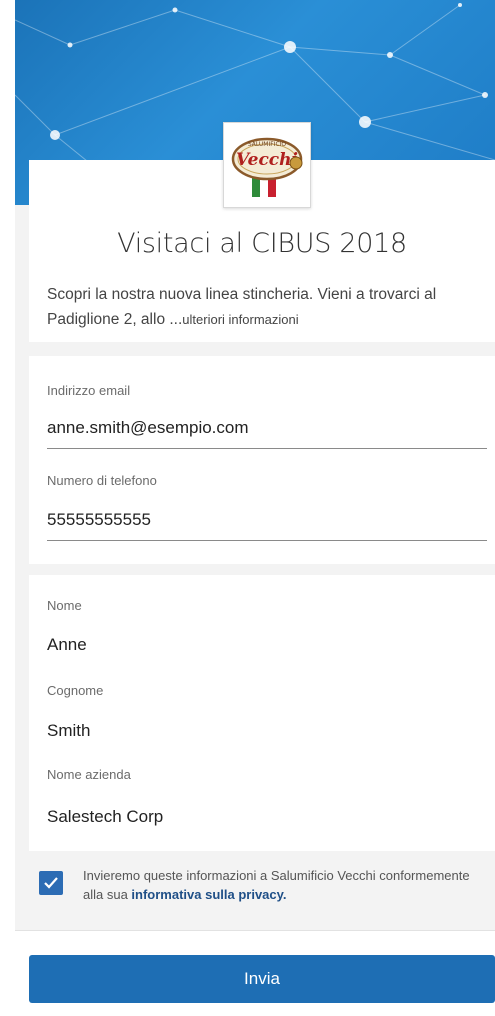 The height and width of the screenshot is (1016, 495). Describe the element at coordinates (64, 605) in the screenshot. I see `first-name-label: Nome` at that location.